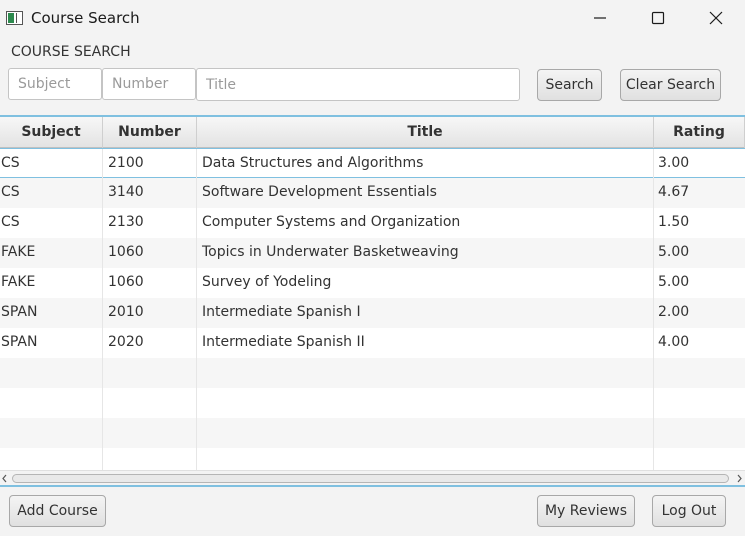 This screenshot has height=536, width=745. Describe the element at coordinates (425, 313) in the screenshot. I see `cell-title: Intermediate Spanish I` at that location.